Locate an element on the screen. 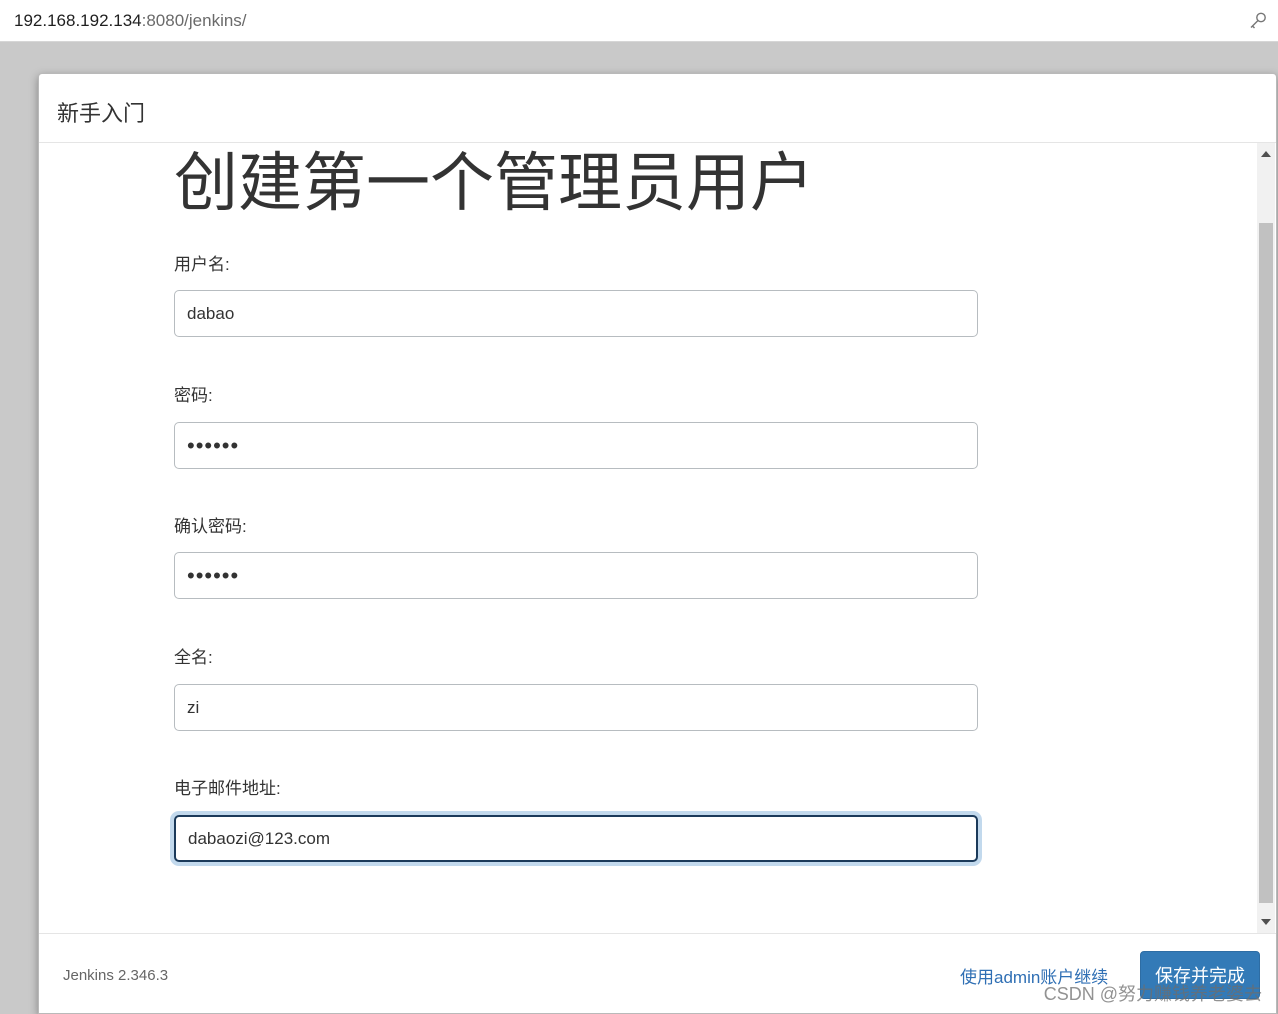 The height and width of the screenshot is (1014, 1278). dialog-header: 新手入门 is located at coordinates (657, 108).